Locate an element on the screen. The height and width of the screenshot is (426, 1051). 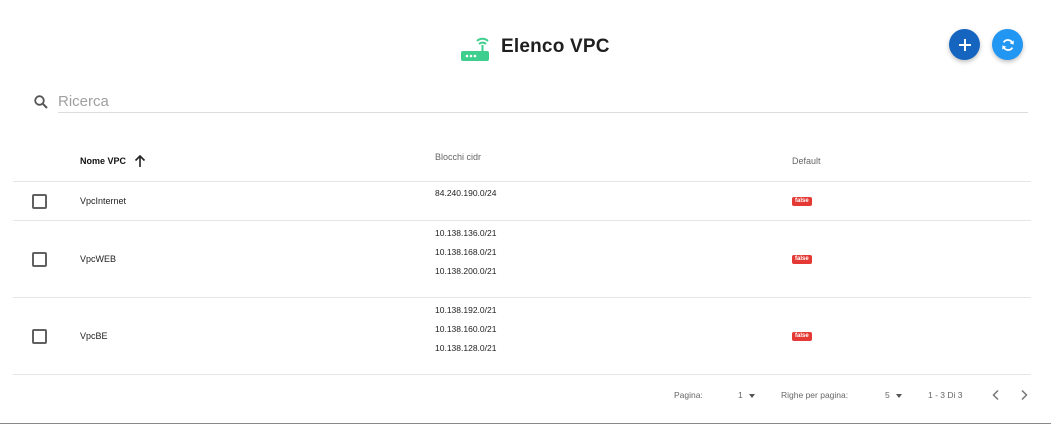
refresh-icon is located at coordinates (1007, 44).